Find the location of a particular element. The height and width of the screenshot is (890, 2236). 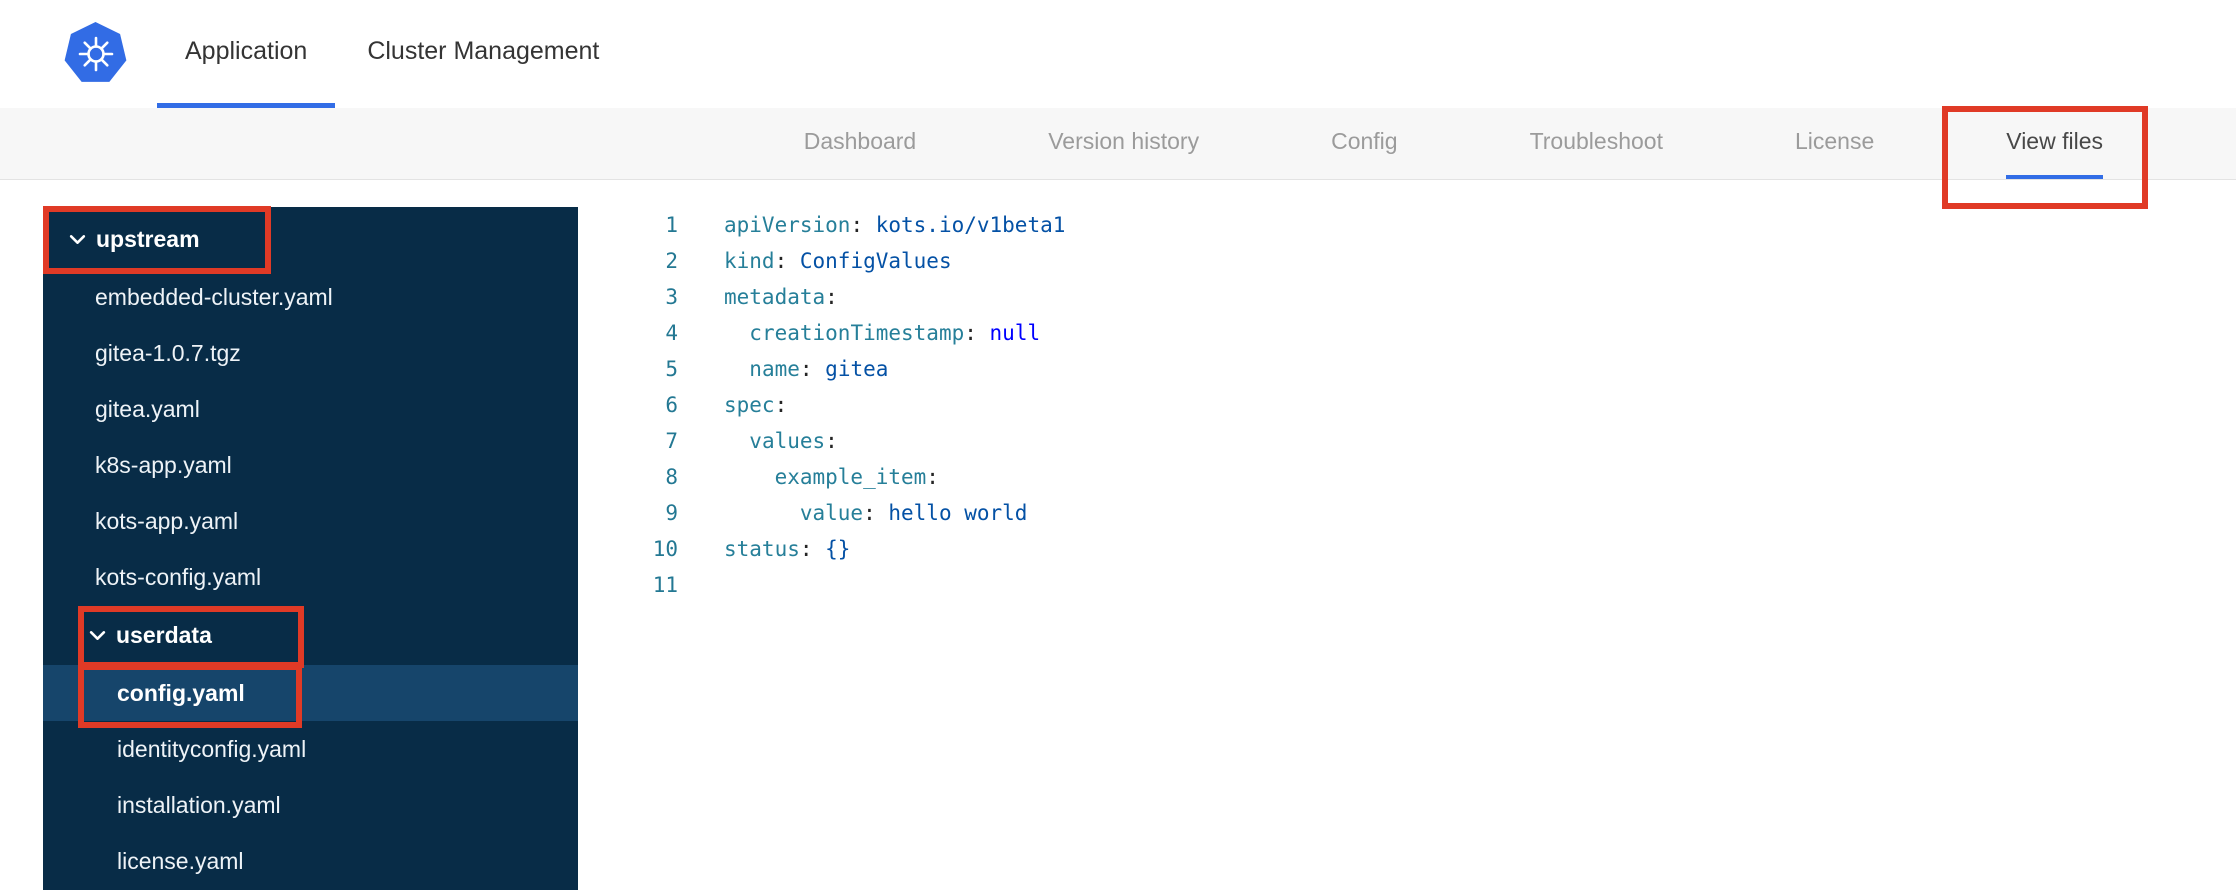

line-number: 2 is located at coordinates (671, 261).